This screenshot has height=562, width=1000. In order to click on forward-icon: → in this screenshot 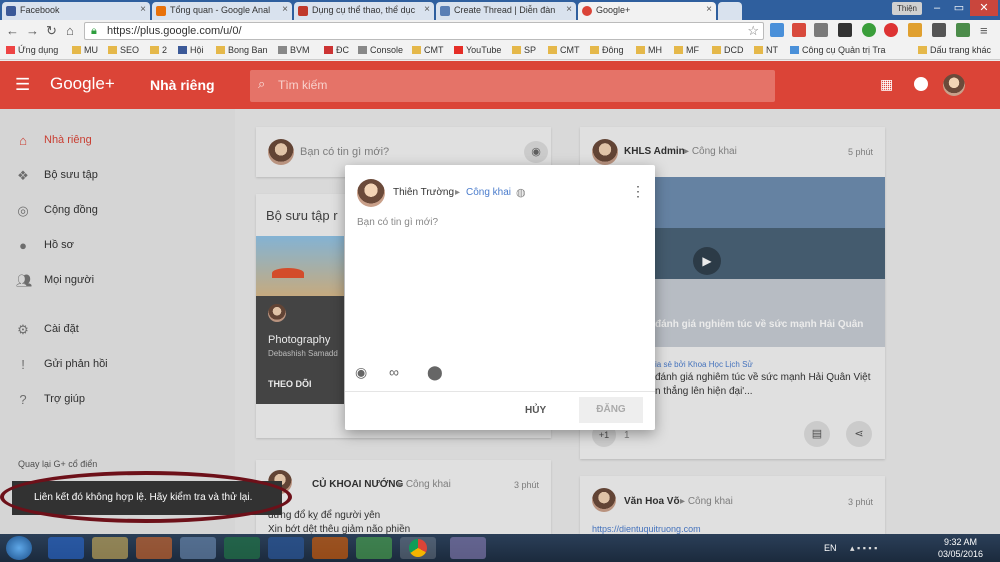, I will do `click(32, 31)`.